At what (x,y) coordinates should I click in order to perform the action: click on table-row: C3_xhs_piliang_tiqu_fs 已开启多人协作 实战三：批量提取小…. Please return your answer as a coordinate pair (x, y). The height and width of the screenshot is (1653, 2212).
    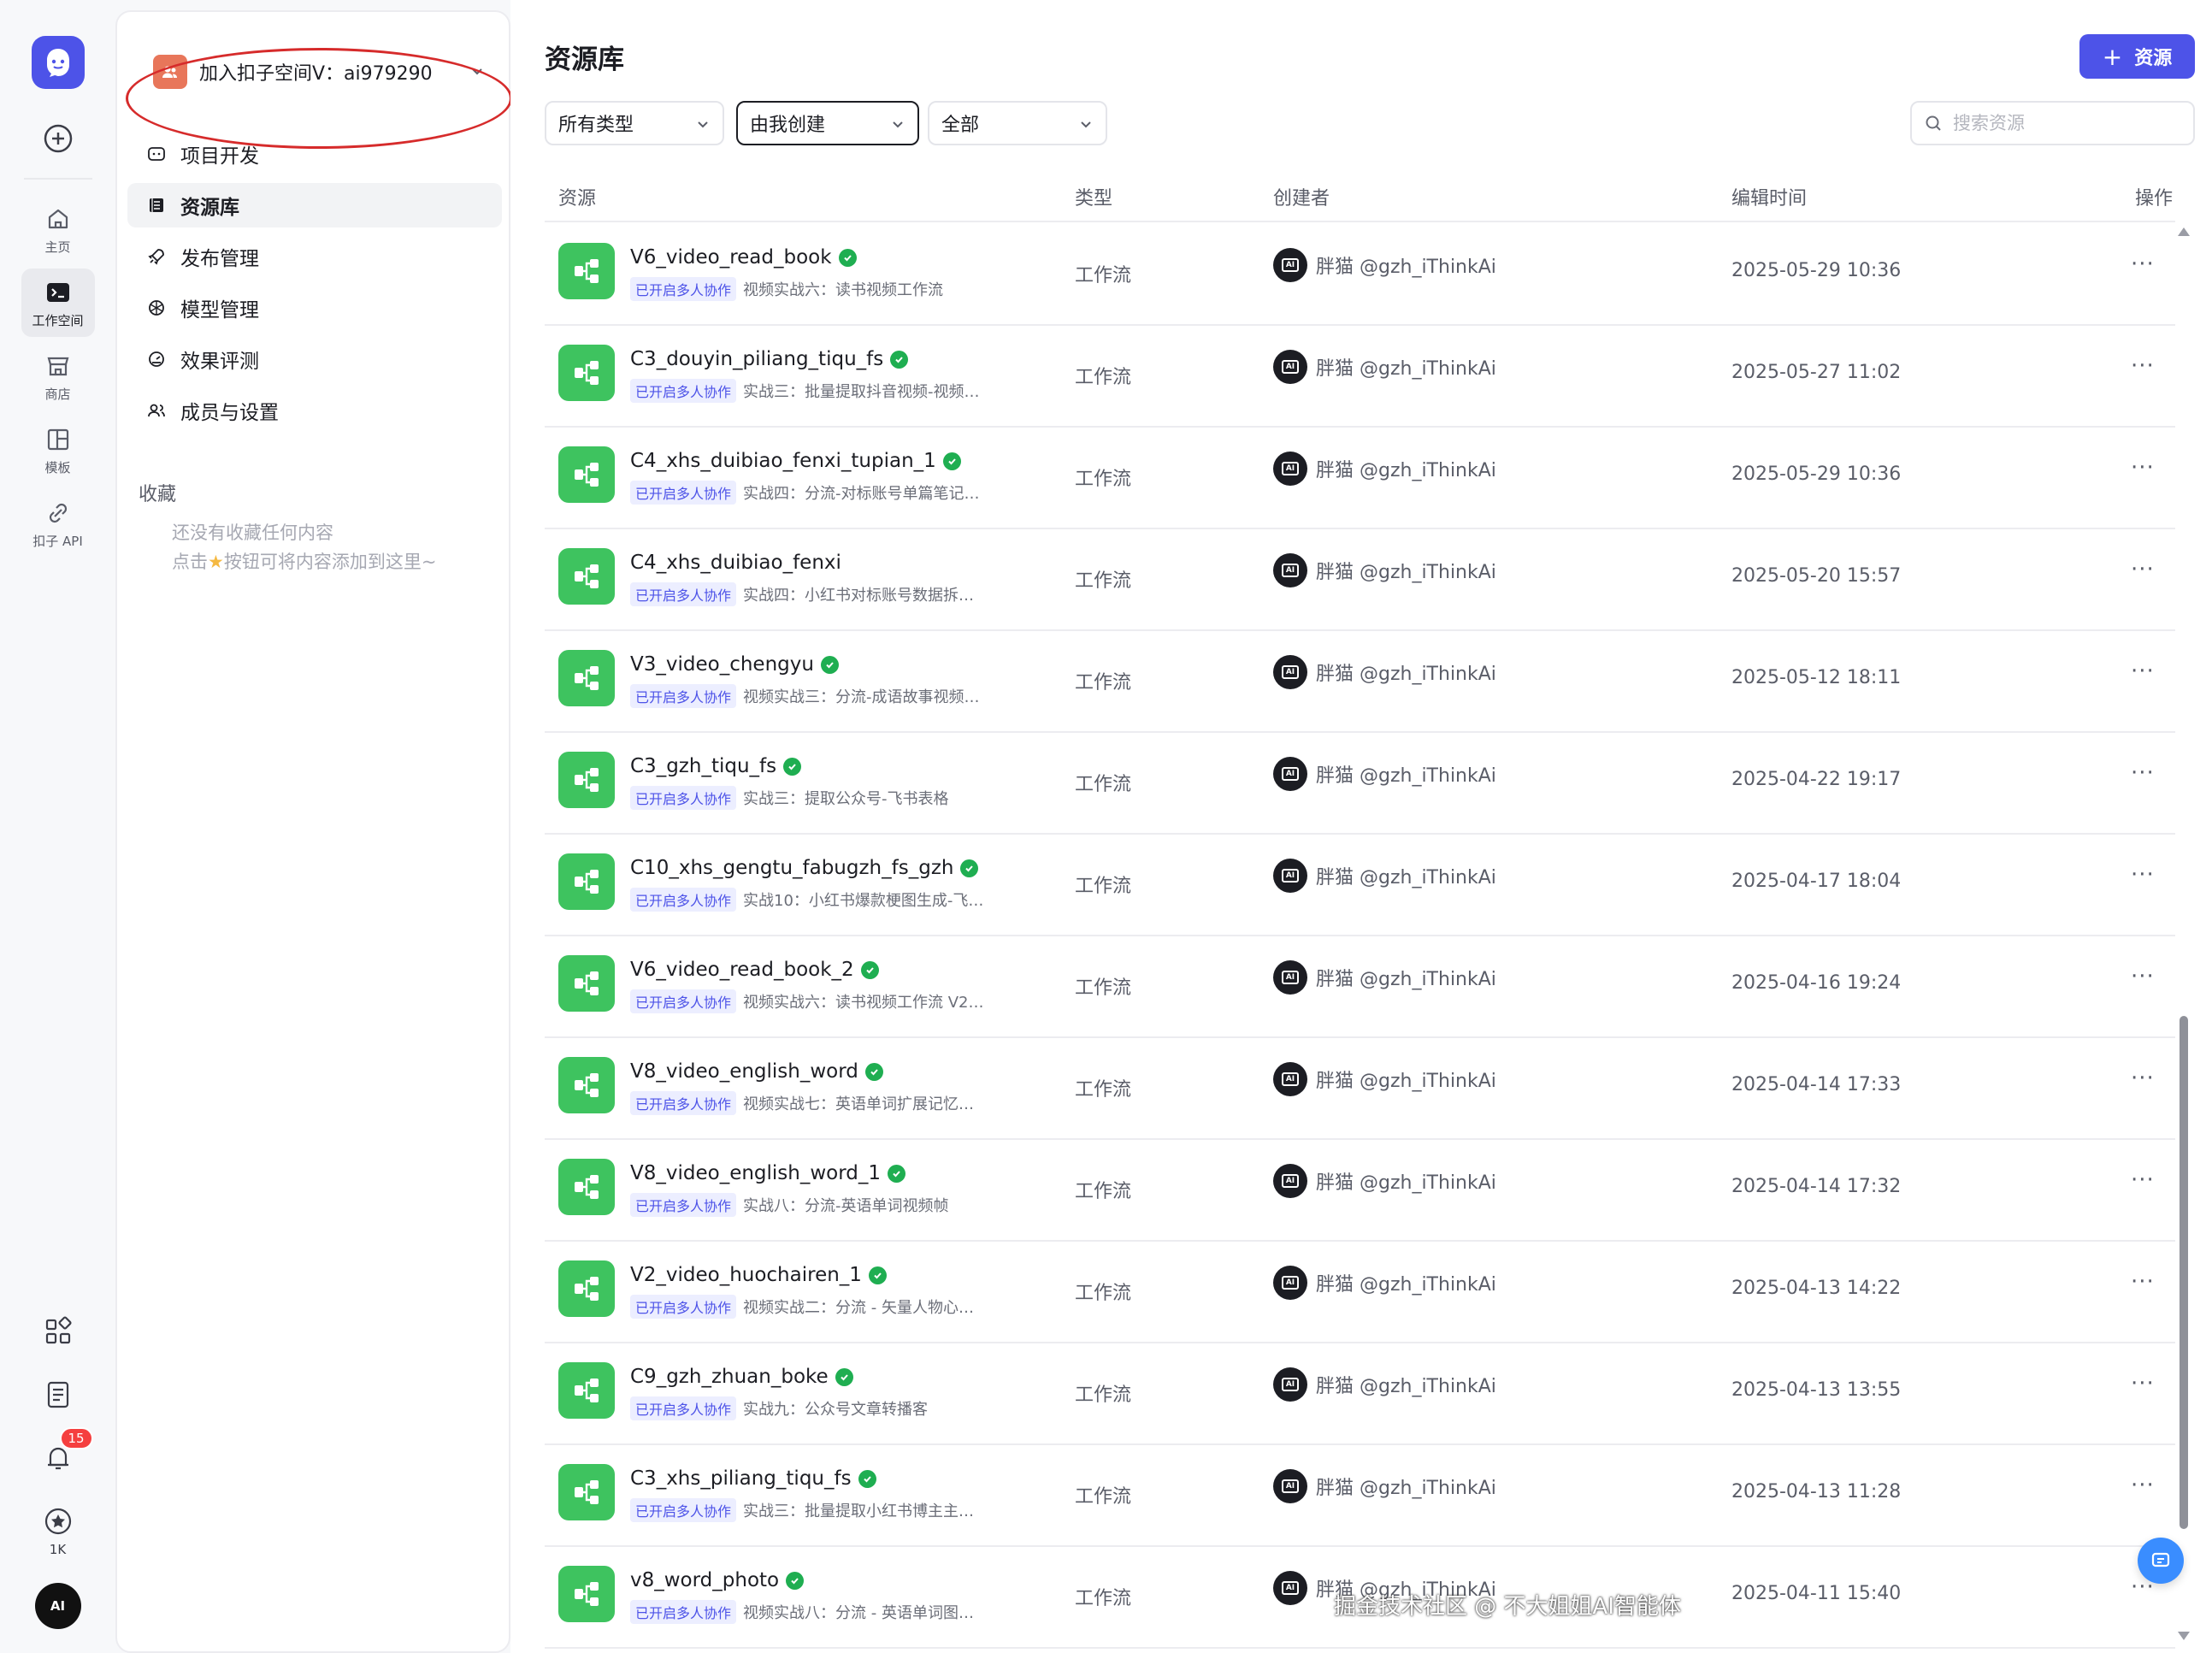
    Looking at the image, I should click on (1360, 1496).